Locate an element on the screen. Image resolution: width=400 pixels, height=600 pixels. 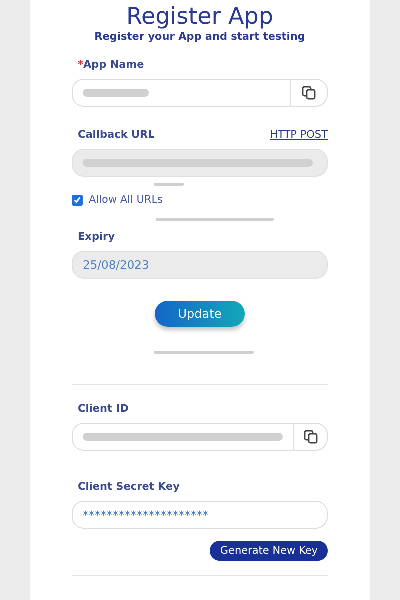
checkbox is located at coordinates (77, 200).